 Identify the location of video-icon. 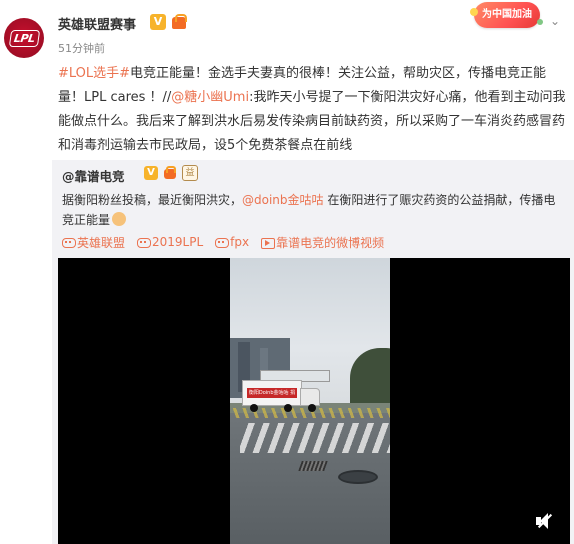
(268, 242).